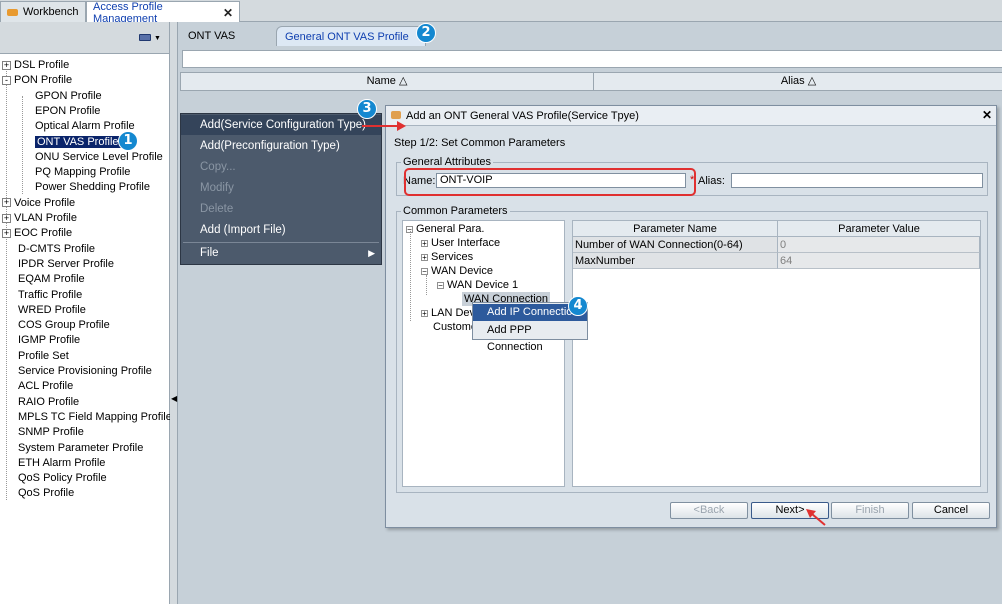  What do you see at coordinates (401, 126) in the screenshot?
I see `arrow-to-dialog-head` at bounding box center [401, 126].